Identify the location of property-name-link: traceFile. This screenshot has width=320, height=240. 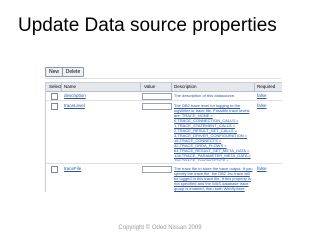
(72, 169).